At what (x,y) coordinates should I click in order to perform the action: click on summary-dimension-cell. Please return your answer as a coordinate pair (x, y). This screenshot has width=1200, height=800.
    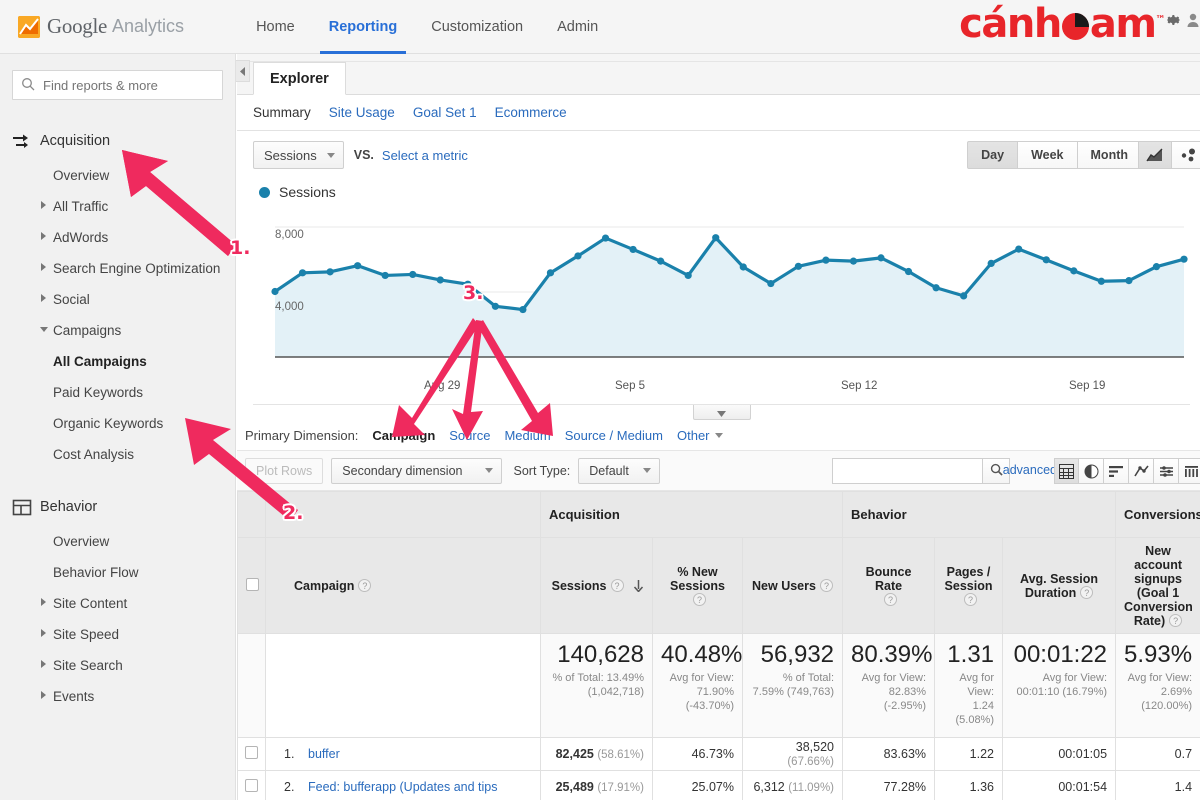
    Looking at the image, I should click on (403, 685).